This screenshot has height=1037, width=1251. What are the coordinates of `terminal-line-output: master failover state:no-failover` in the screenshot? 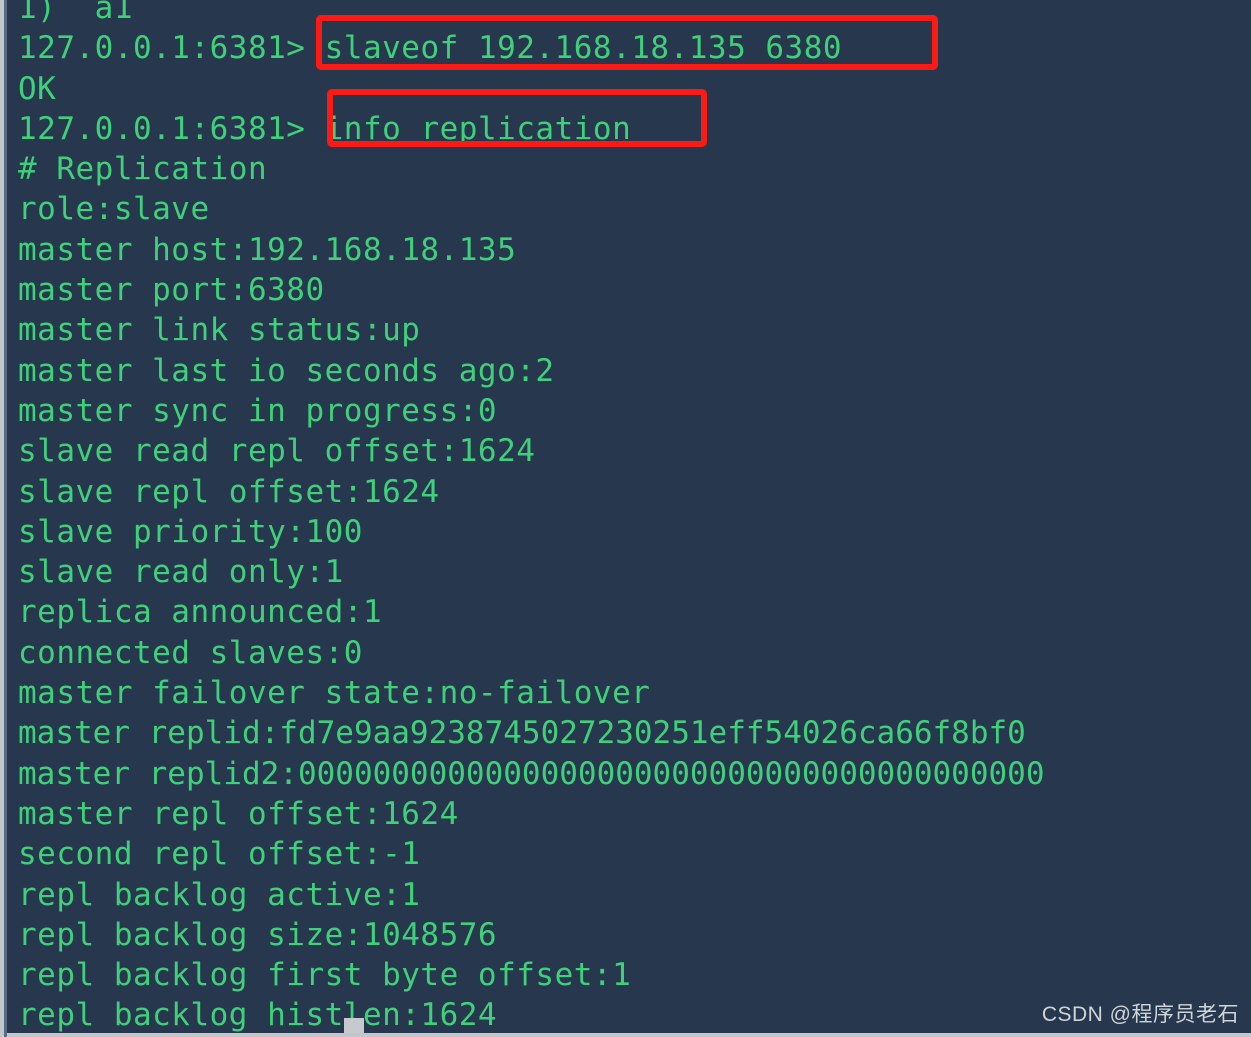 It's located at (334, 693).